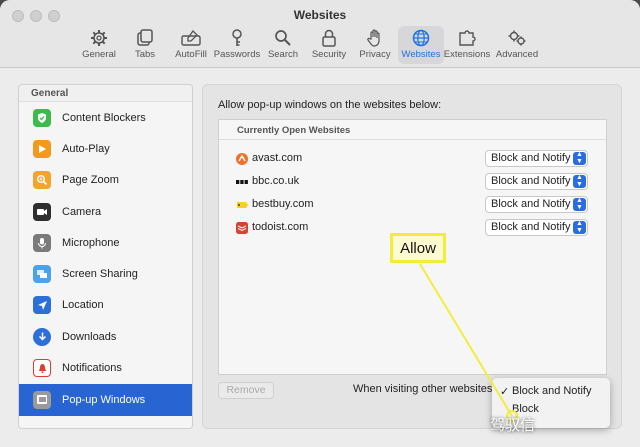 The image size is (640, 447). Describe the element at coordinates (42, 305) in the screenshot. I see `location-icon` at that location.